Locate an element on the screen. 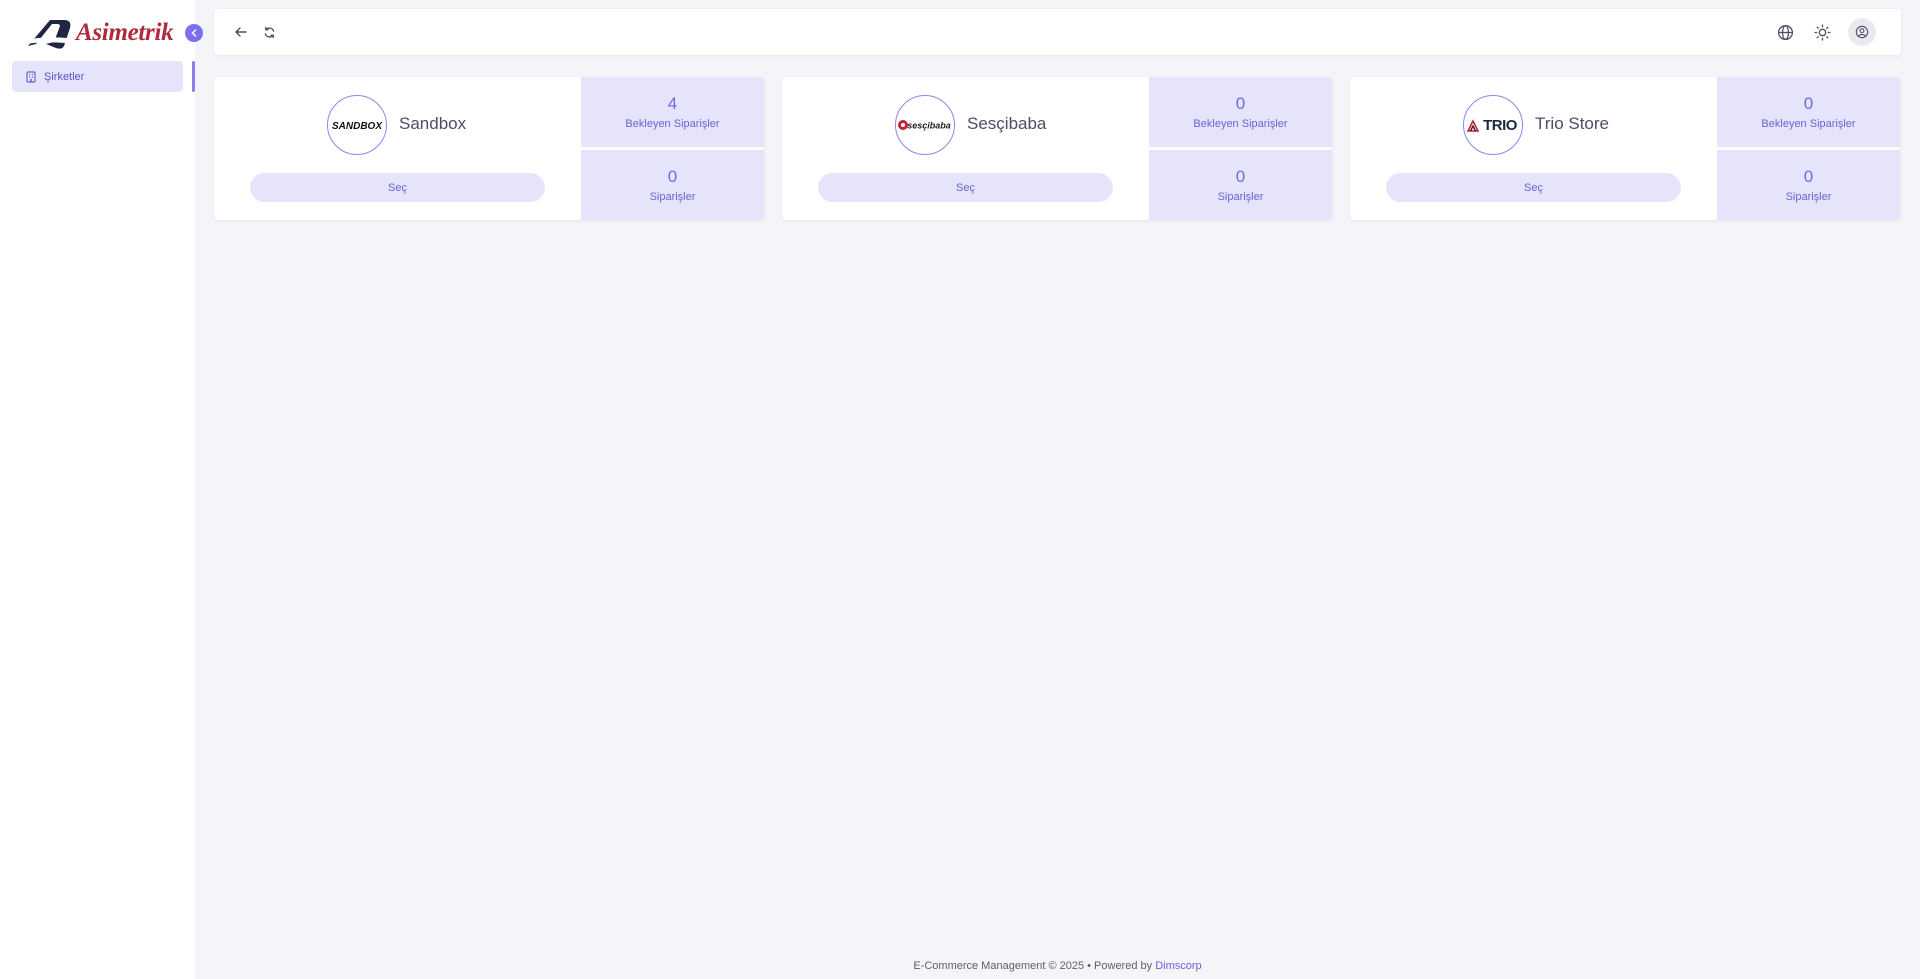 This screenshot has height=979, width=1920. company-name: Sesçibaba is located at coordinates (1007, 123).